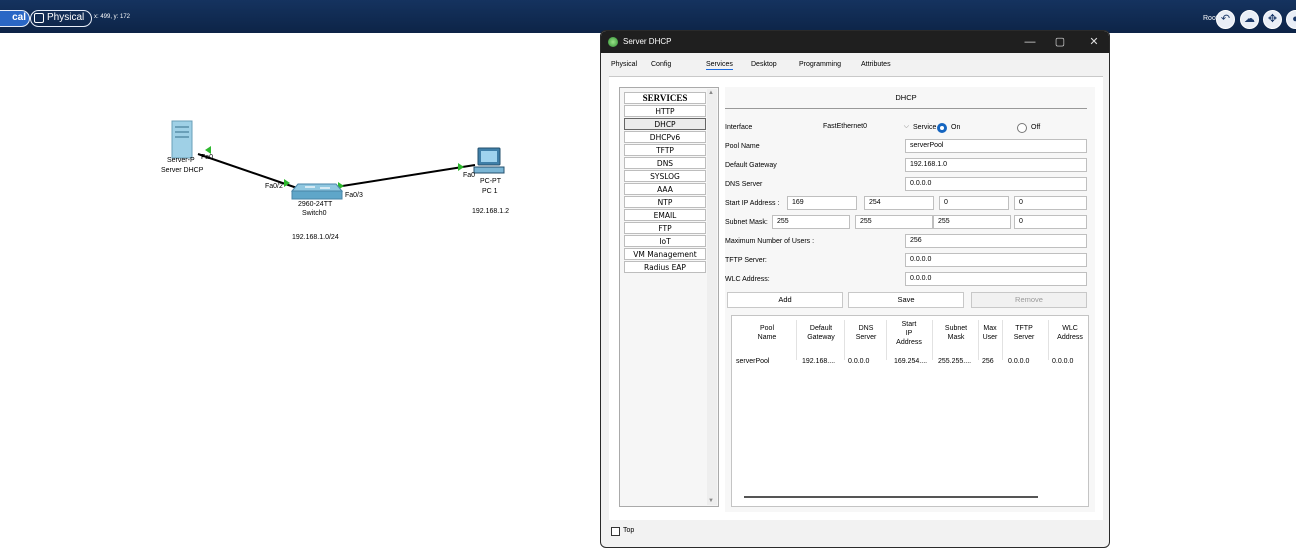  Describe the element at coordinates (665, 176) in the screenshot. I see `service-syslog: SYSLOG` at that location.